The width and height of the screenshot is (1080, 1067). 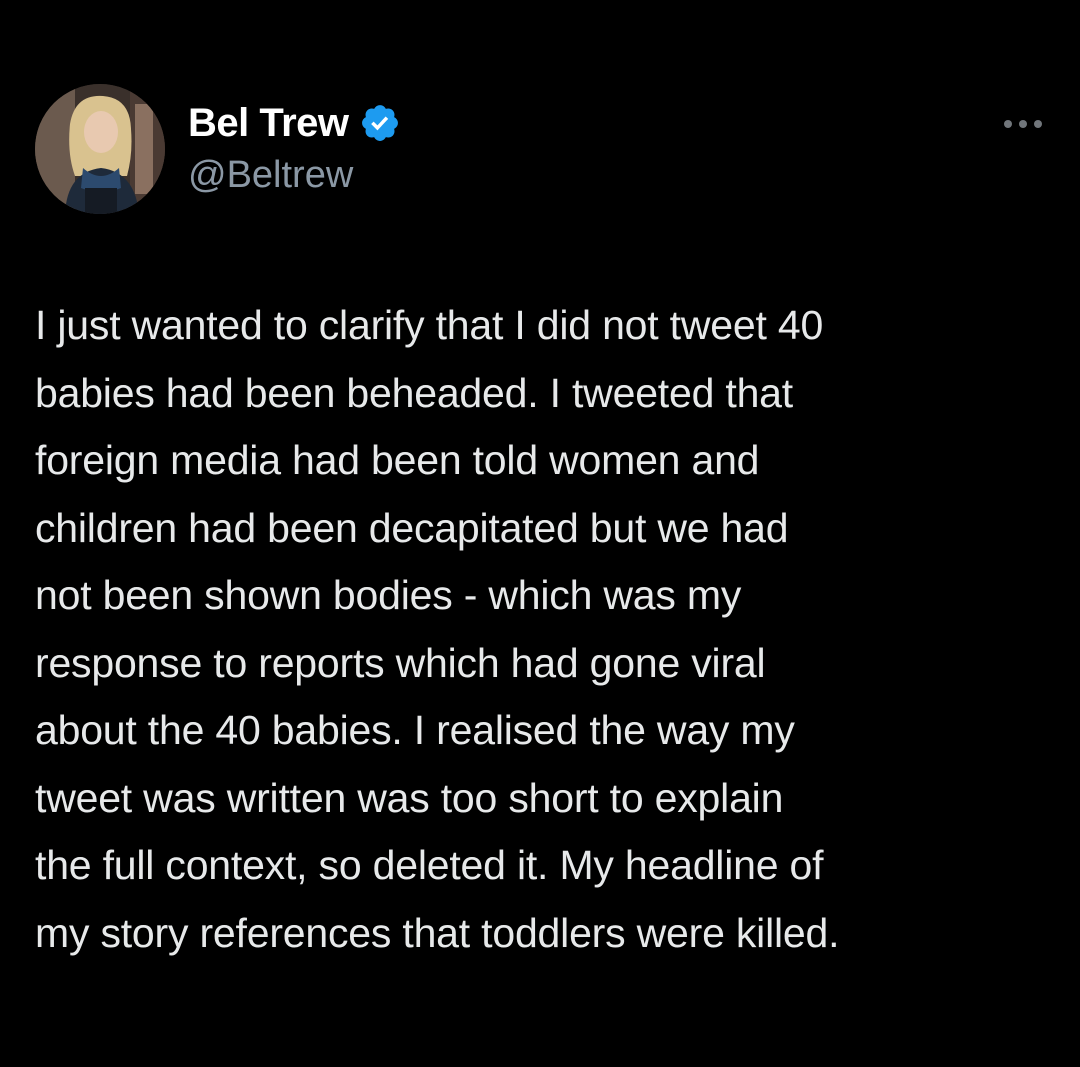 I want to click on more-options-button, so click(x=1023, y=124).